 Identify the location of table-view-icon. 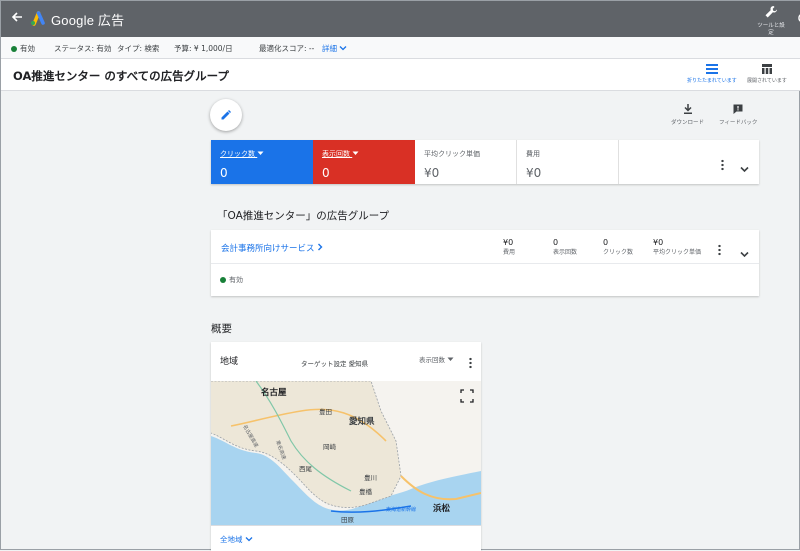
(766, 69).